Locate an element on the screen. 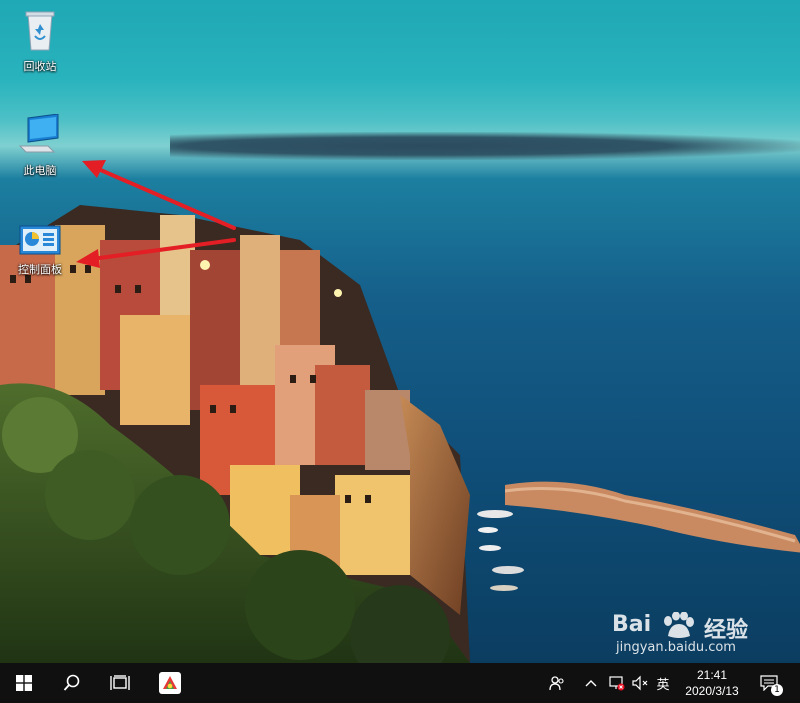 The width and height of the screenshot is (800, 703). task-view-button is located at coordinates (120, 683).